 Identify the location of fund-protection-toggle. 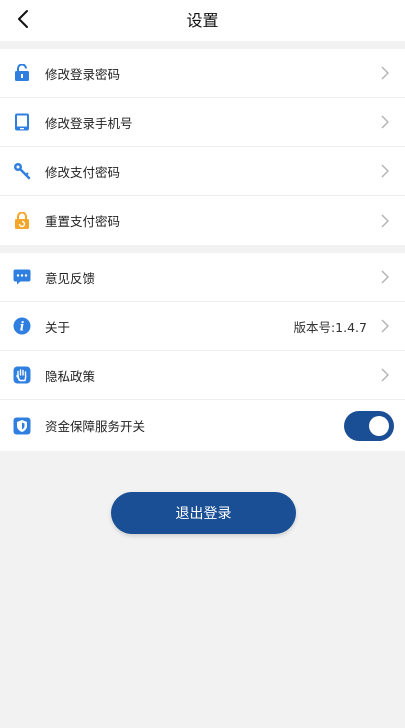
(369, 425).